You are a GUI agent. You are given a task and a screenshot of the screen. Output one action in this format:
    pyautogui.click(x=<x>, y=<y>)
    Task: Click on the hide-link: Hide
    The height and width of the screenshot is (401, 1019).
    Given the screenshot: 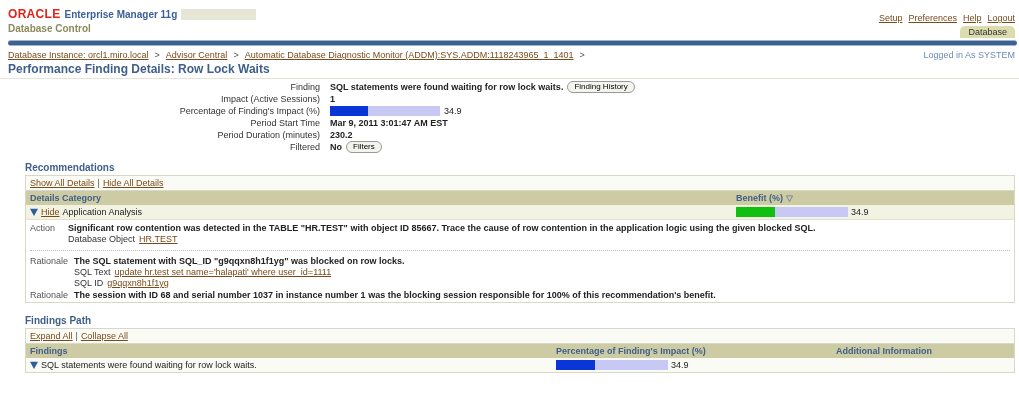 What is the action you would take?
    pyautogui.click(x=50, y=212)
    